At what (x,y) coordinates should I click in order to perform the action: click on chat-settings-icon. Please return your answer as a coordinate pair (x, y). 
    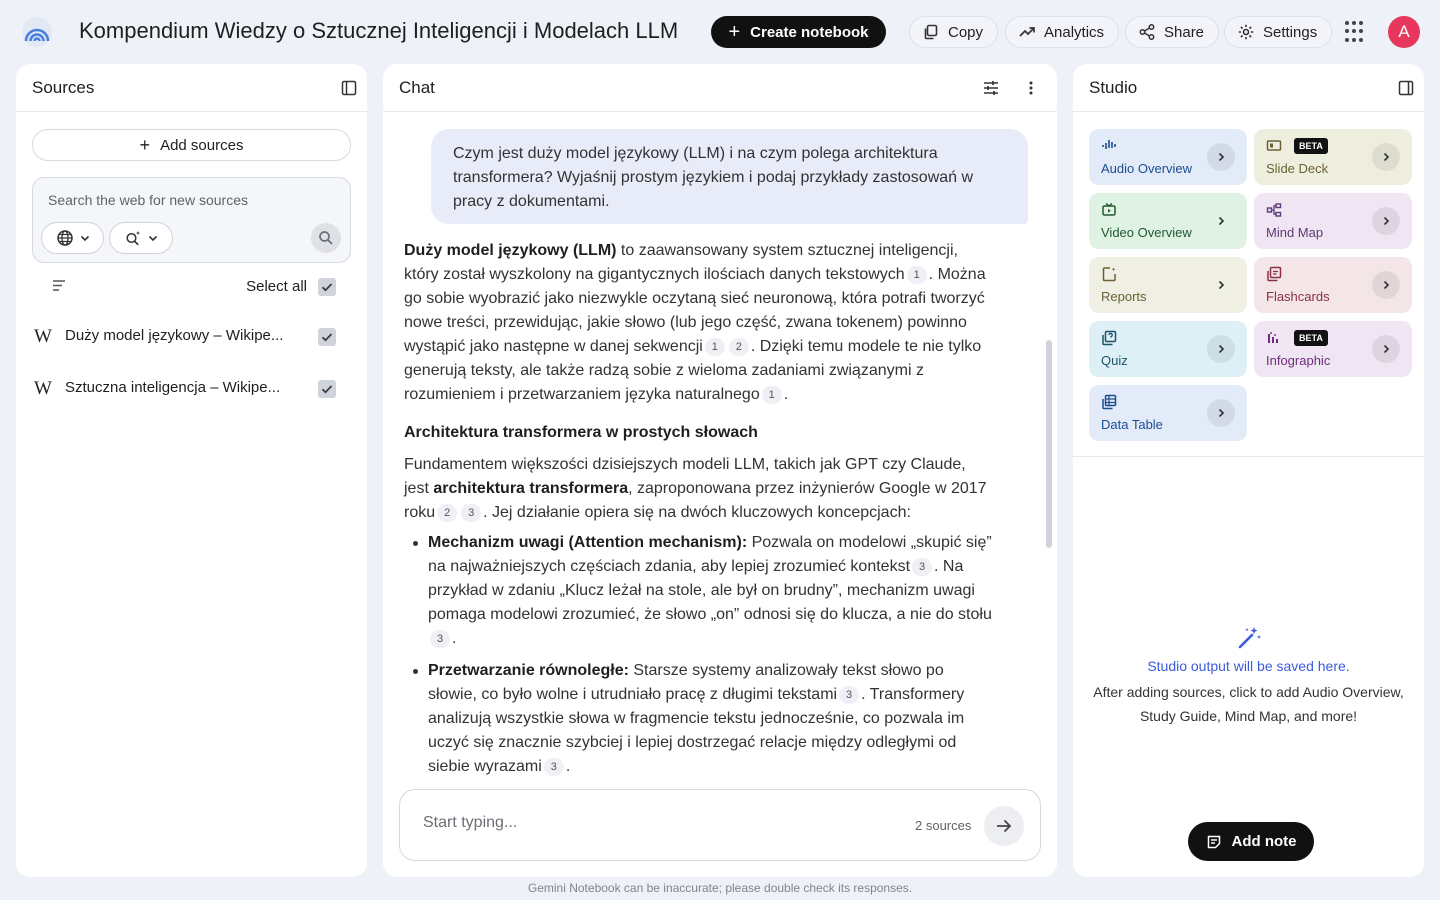
    Looking at the image, I should click on (991, 88).